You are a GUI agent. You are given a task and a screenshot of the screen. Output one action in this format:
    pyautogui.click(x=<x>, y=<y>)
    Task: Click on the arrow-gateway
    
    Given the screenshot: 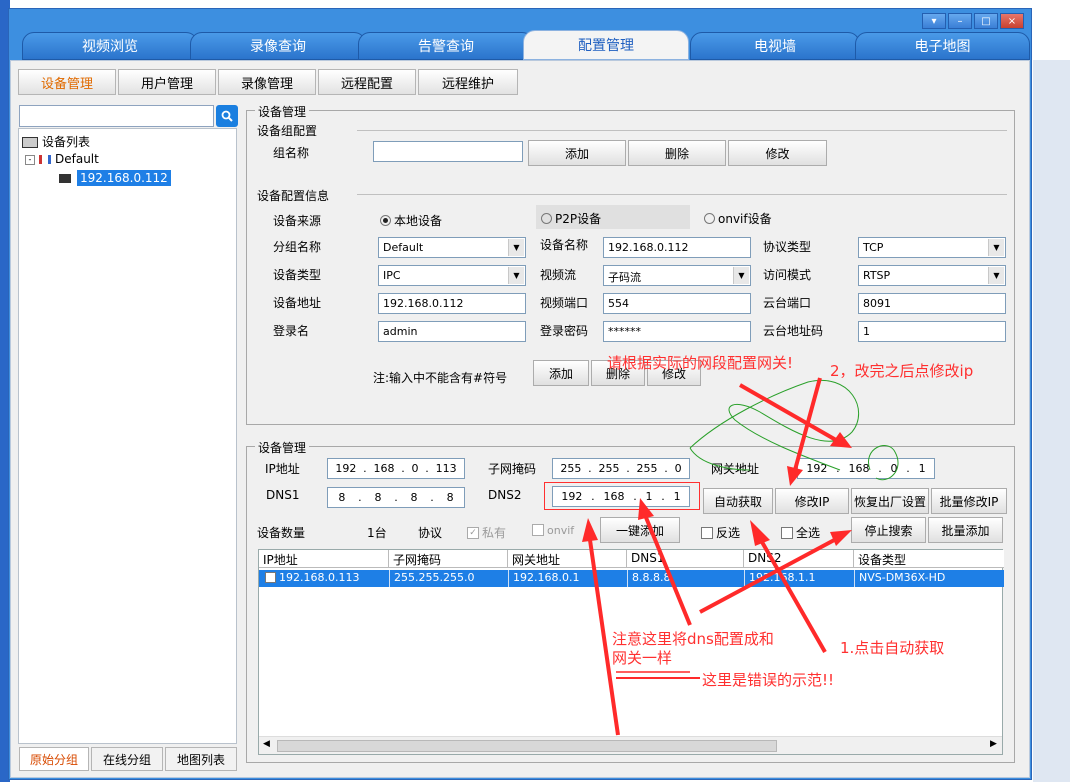 What is the action you would take?
    pyautogui.click(x=788, y=412)
    